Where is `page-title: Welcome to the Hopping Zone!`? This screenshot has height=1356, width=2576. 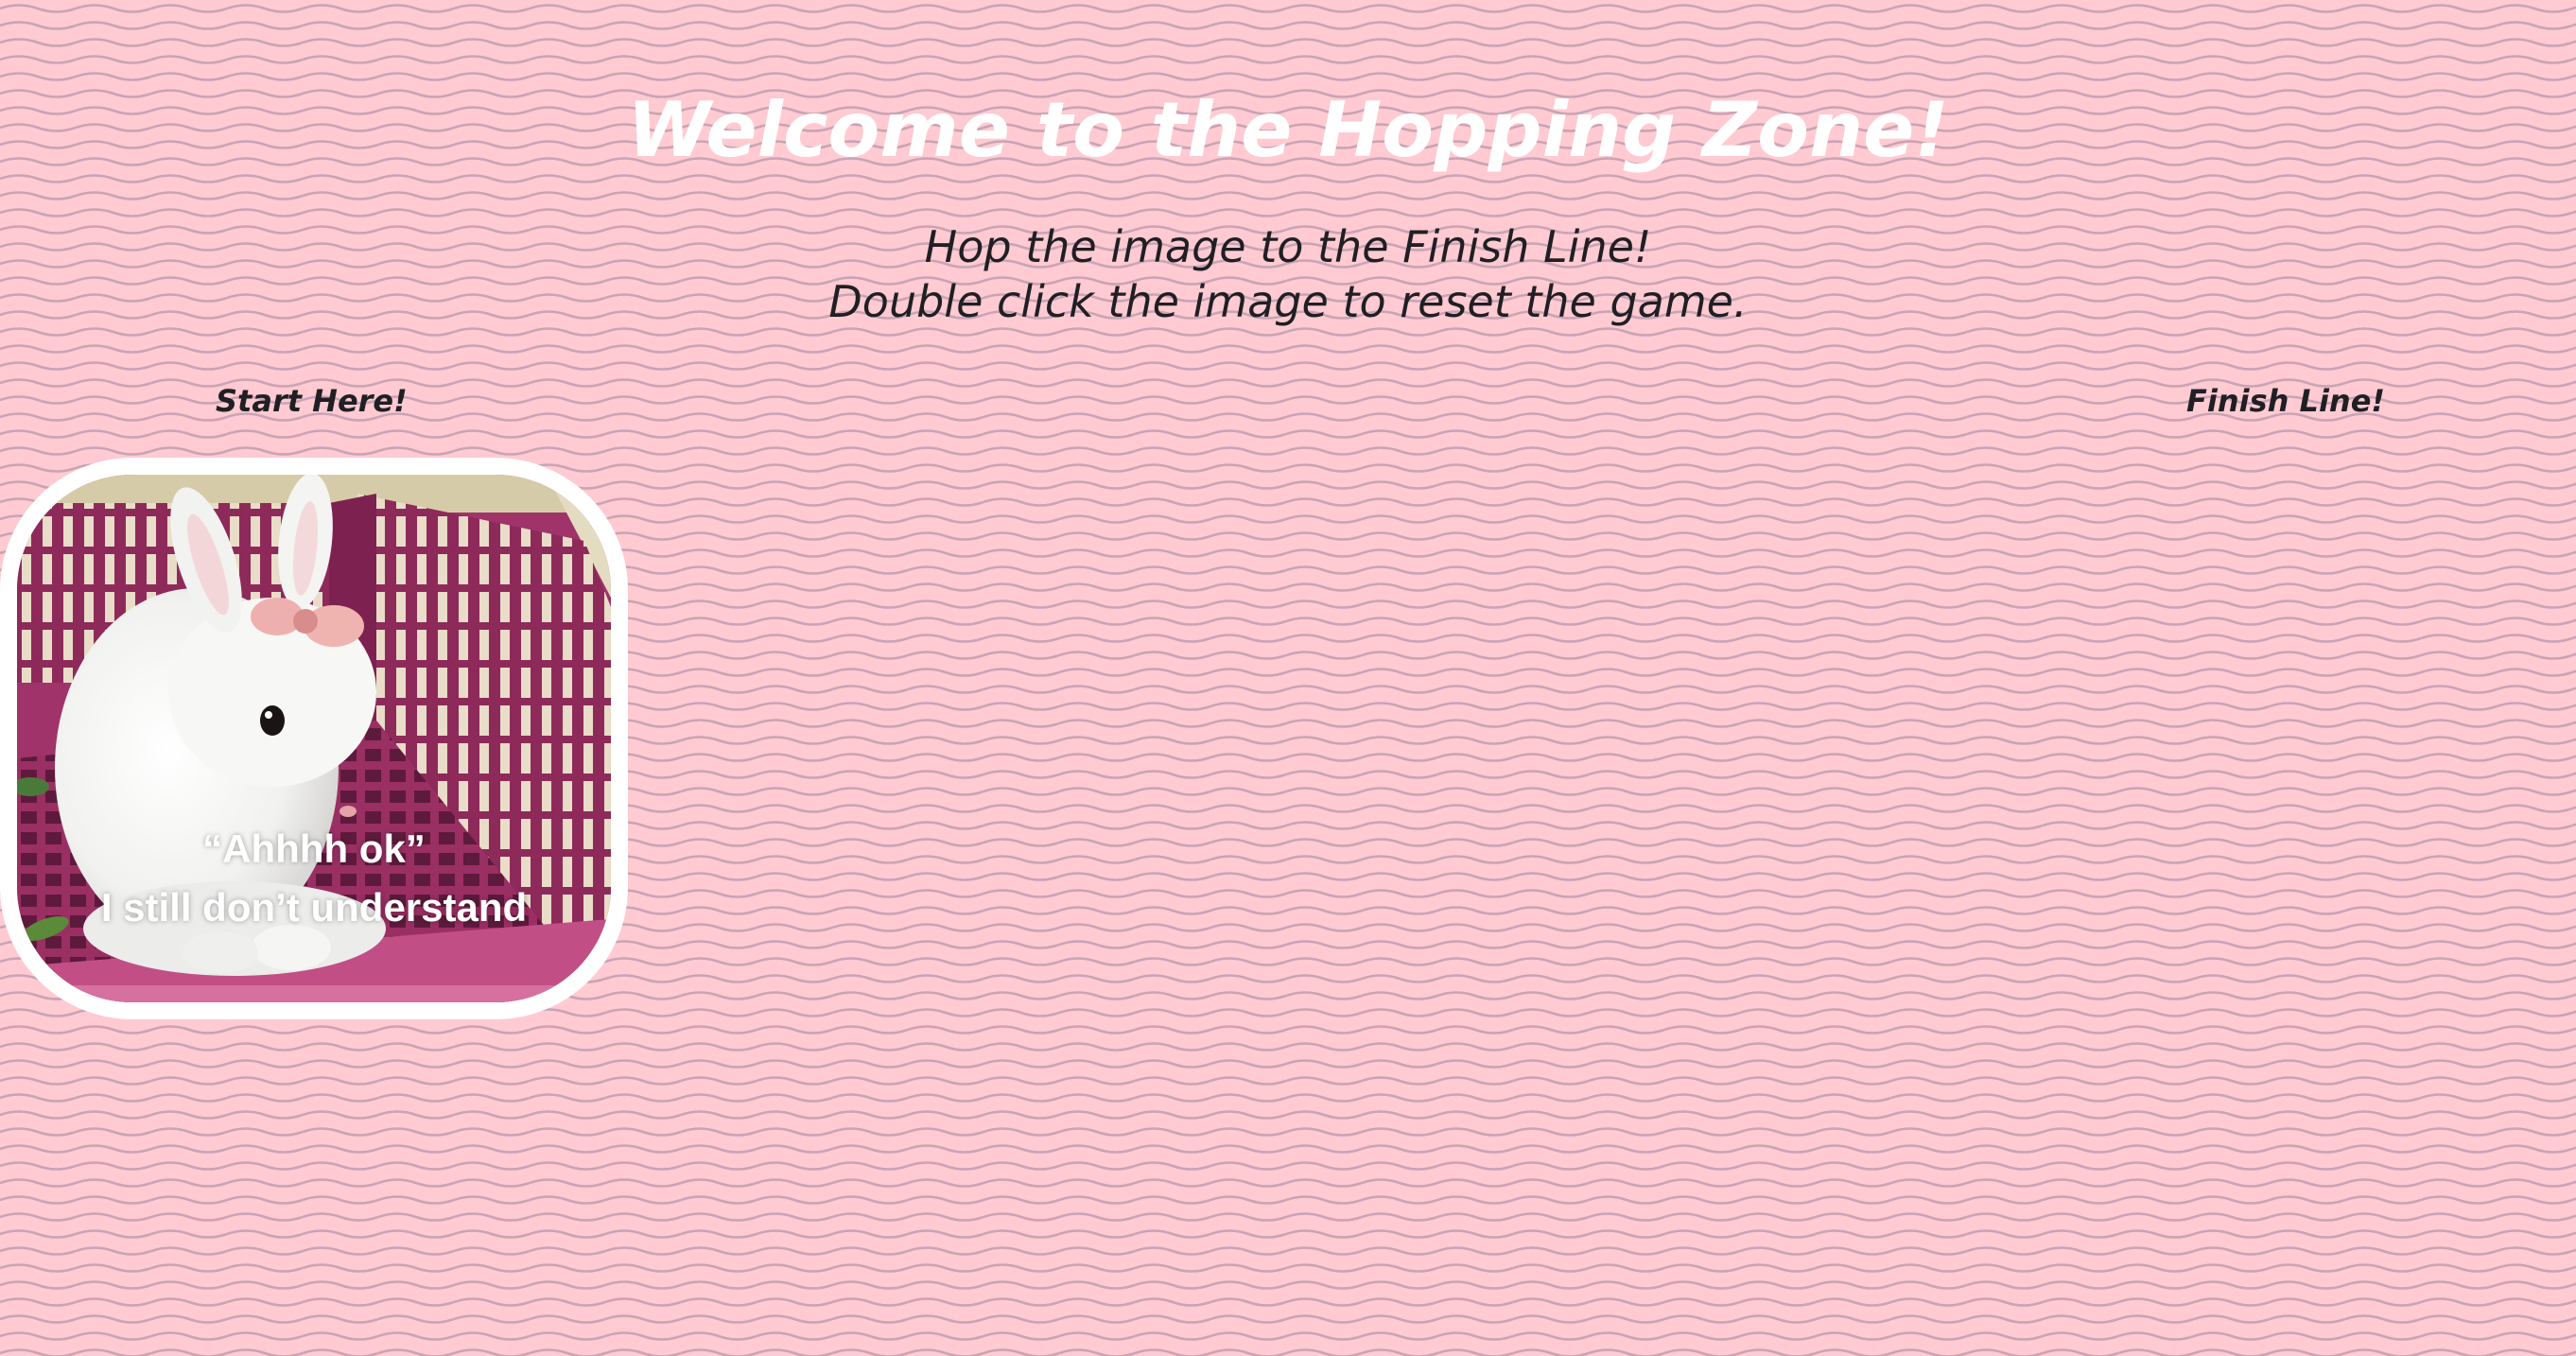
page-title: Welcome to the Hopping Zone! is located at coordinates (1288, 130).